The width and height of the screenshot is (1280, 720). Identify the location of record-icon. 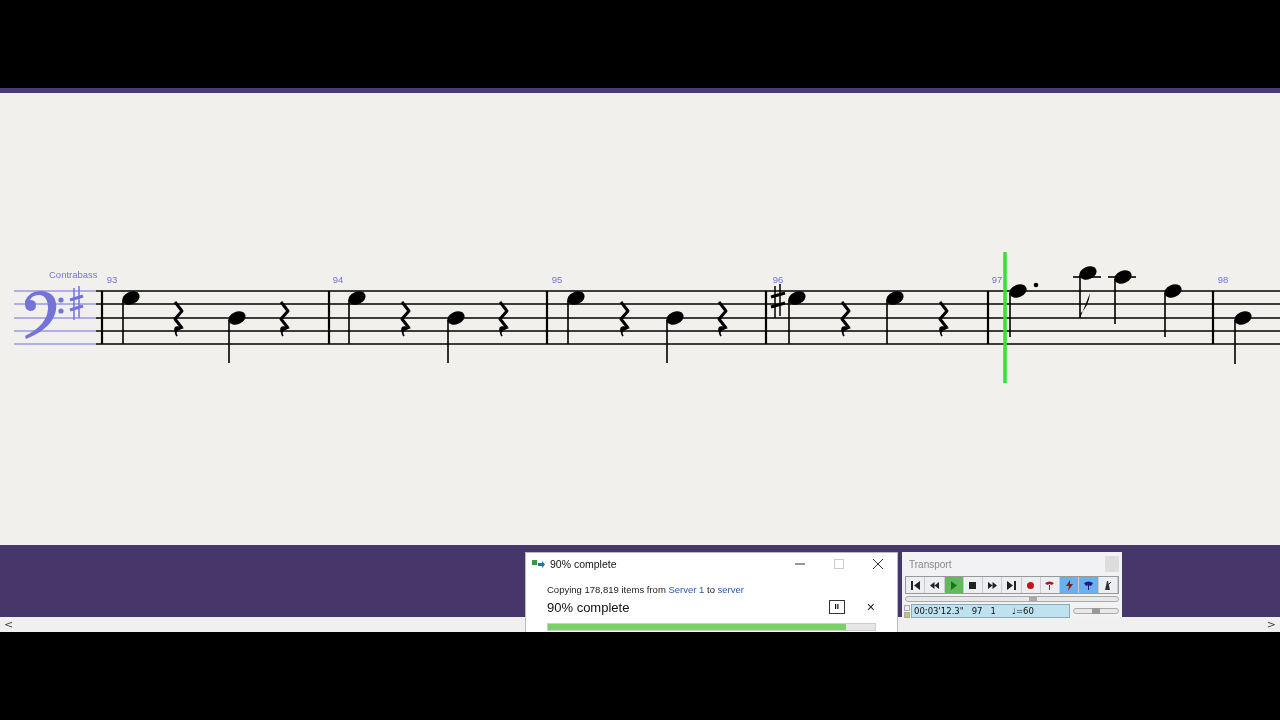
(1031, 585).